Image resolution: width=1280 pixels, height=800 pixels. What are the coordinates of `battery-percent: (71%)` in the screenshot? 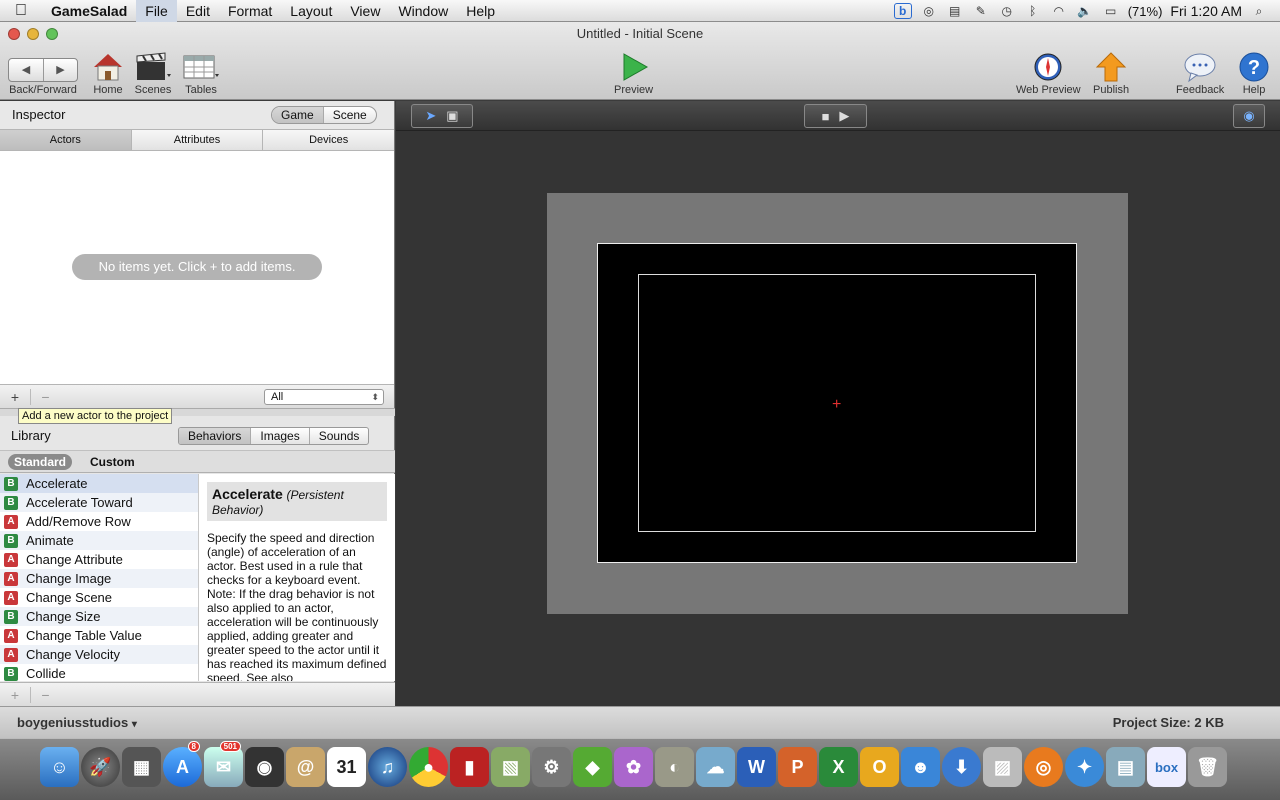 It's located at (1145, 11).